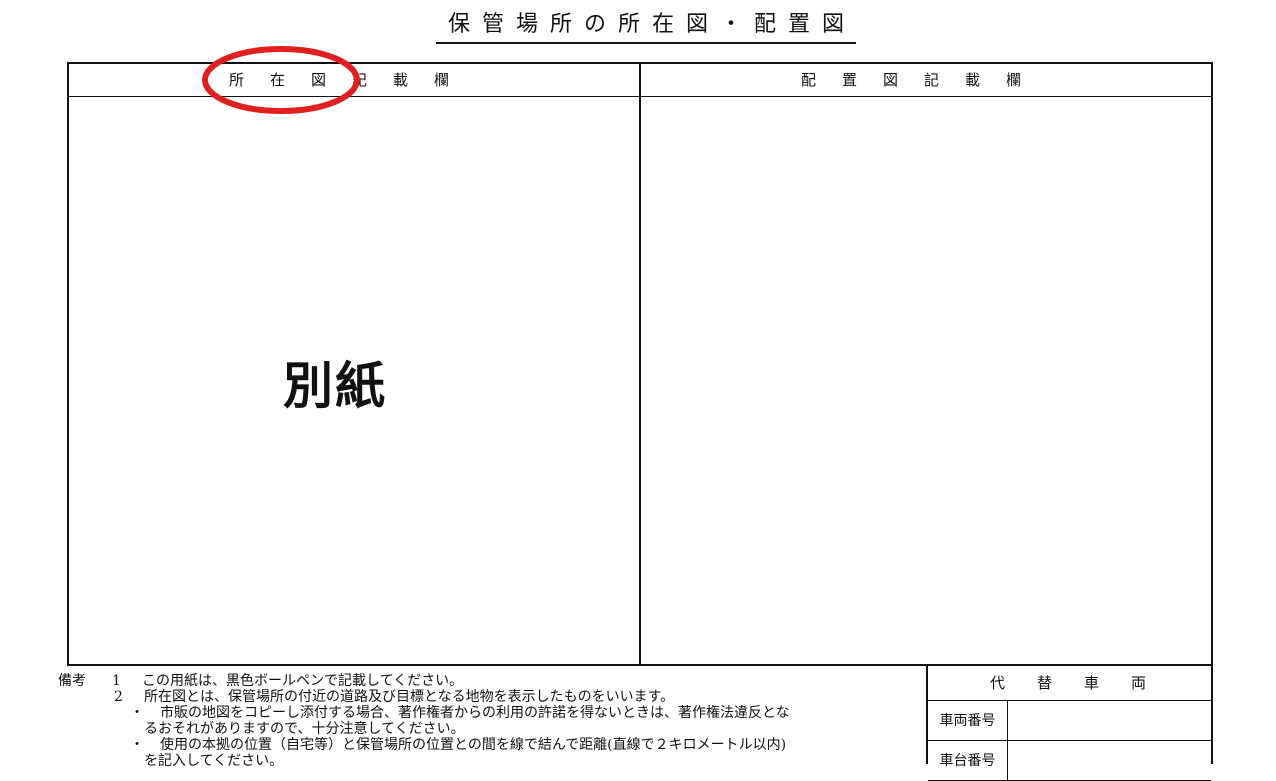  I want to click on attachment-label: 別紙, so click(335, 386).